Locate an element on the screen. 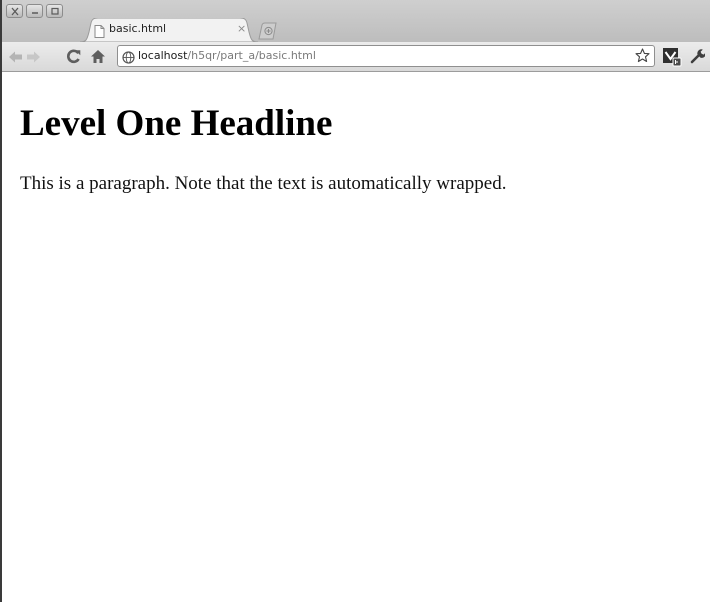 This screenshot has height=602, width=710. url-text: localhost/h5qr/part_a/basic.html is located at coordinates (227, 55).